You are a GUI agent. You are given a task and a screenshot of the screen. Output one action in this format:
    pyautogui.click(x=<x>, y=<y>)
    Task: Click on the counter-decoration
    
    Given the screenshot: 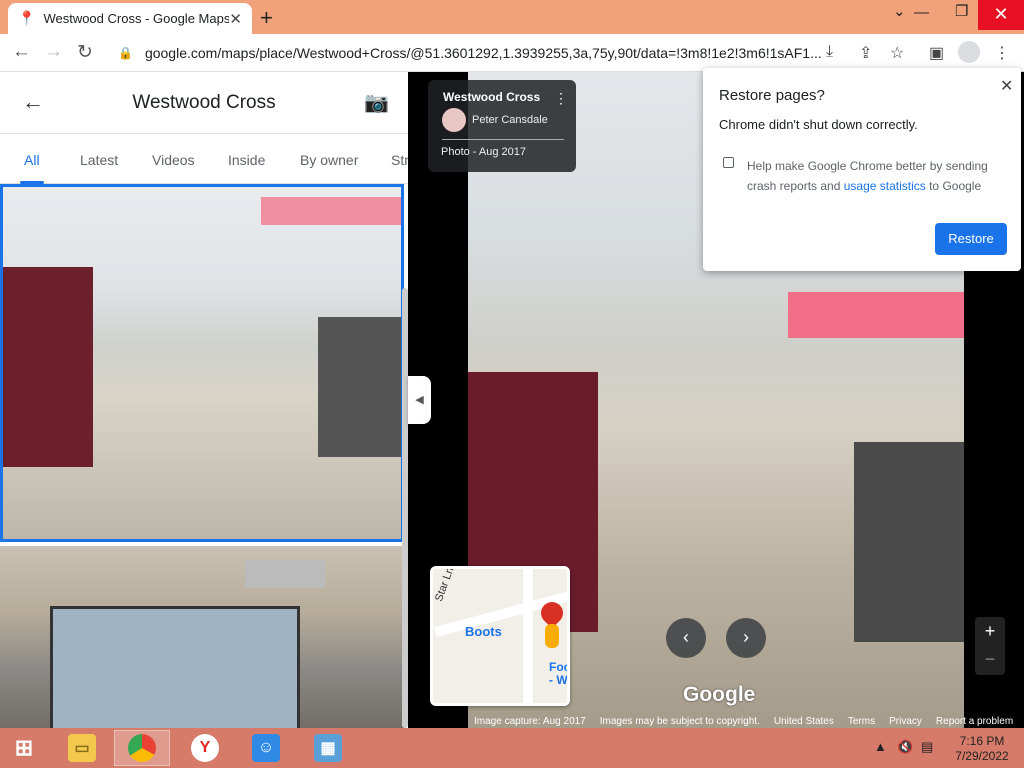 What is the action you would take?
    pyautogui.click(x=359, y=387)
    